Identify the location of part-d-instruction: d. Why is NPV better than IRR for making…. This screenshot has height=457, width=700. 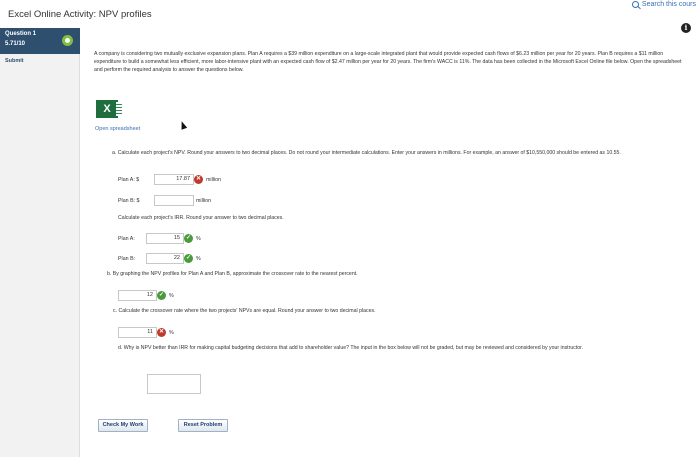
(351, 348).